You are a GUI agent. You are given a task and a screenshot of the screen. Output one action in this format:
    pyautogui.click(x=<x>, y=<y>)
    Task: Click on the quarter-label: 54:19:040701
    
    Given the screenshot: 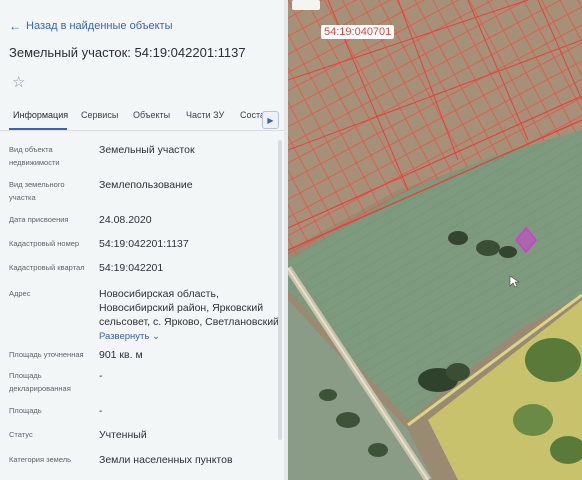 What is the action you would take?
    pyautogui.click(x=358, y=32)
    